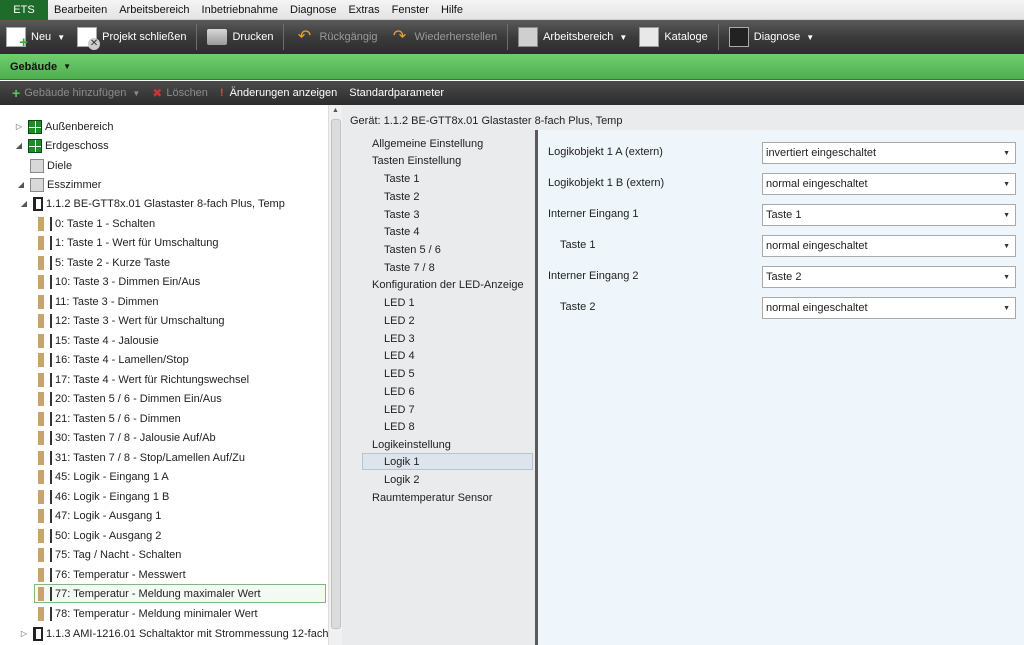 This screenshot has width=1024, height=645. Describe the element at coordinates (180, 93) in the screenshot. I see `delete-button: ✖ Löschen` at that location.